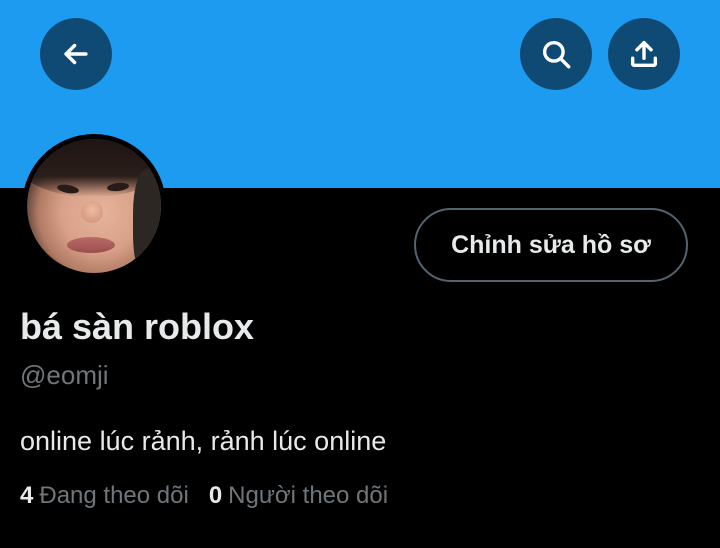  What do you see at coordinates (204, 496) in the screenshot?
I see `follow-stats: 4 Đang theo dõi 0 Người theo dõi` at bounding box center [204, 496].